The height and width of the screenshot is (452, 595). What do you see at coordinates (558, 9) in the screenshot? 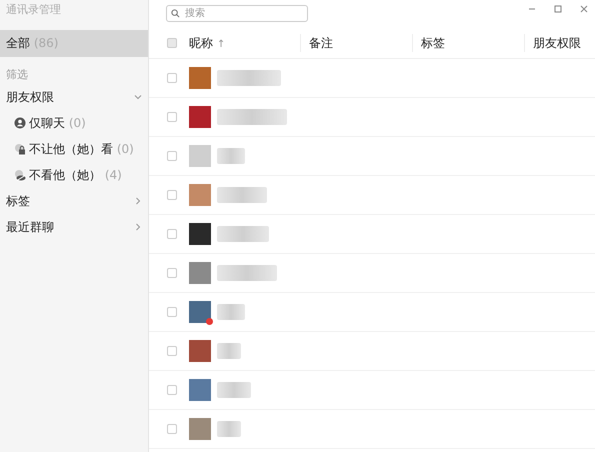
I see `maximize-icon` at bounding box center [558, 9].